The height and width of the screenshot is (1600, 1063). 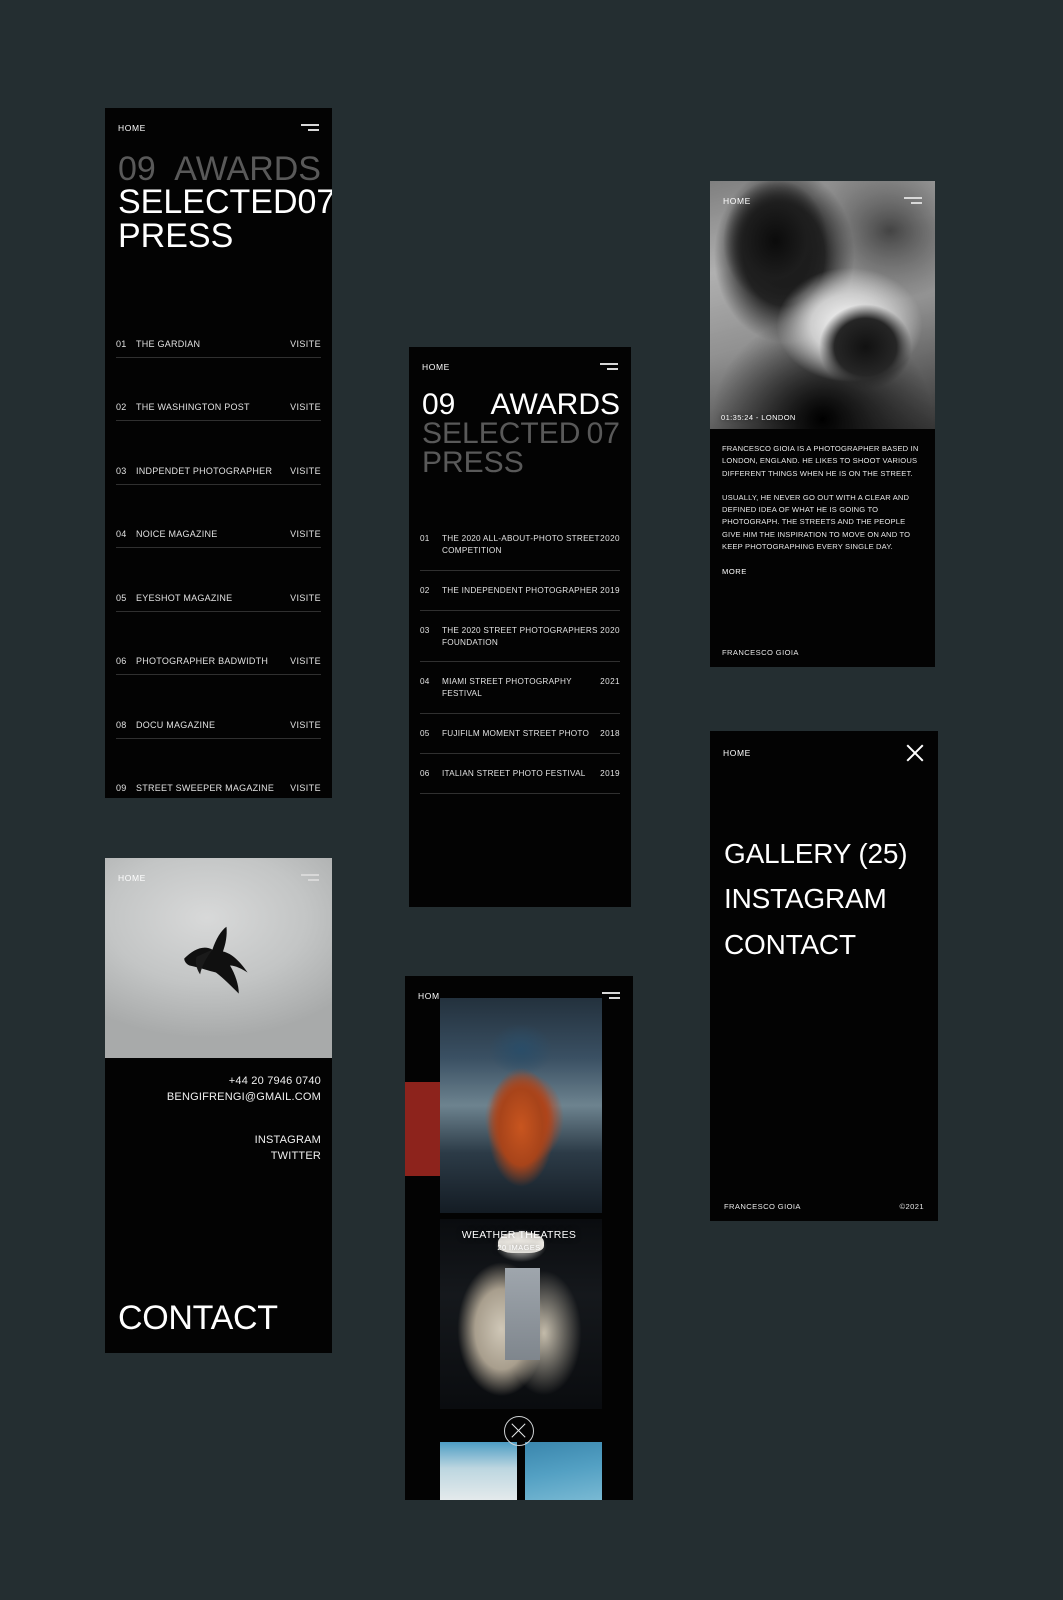 What do you see at coordinates (610, 734) in the screenshot?
I see `award-year: 2018` at bounding box center [610, 734].